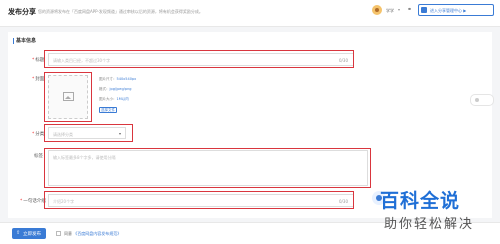 The image size is (500, 244). I want to click on enter-share-center-button: 进入分享管理中心 ▶, so click(456, 10).